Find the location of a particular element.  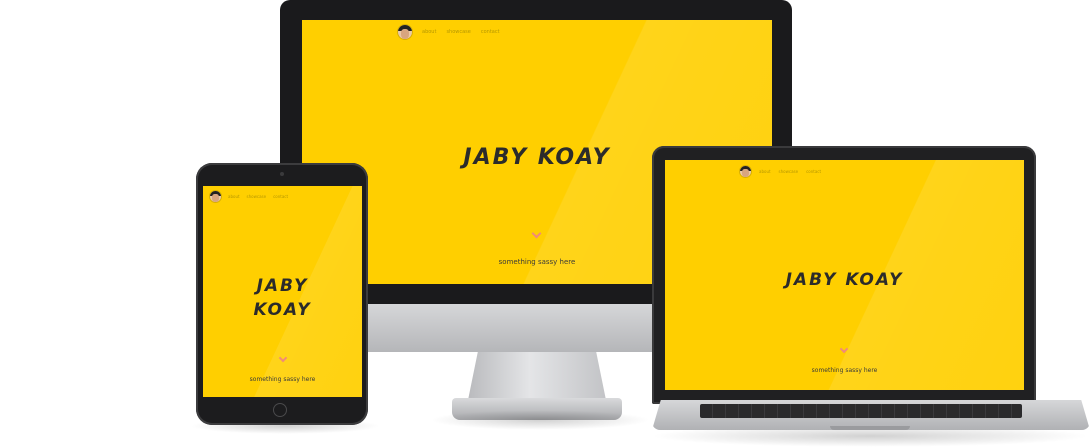

nav-link-showcase: showcase is located at coordinates (257, 196).